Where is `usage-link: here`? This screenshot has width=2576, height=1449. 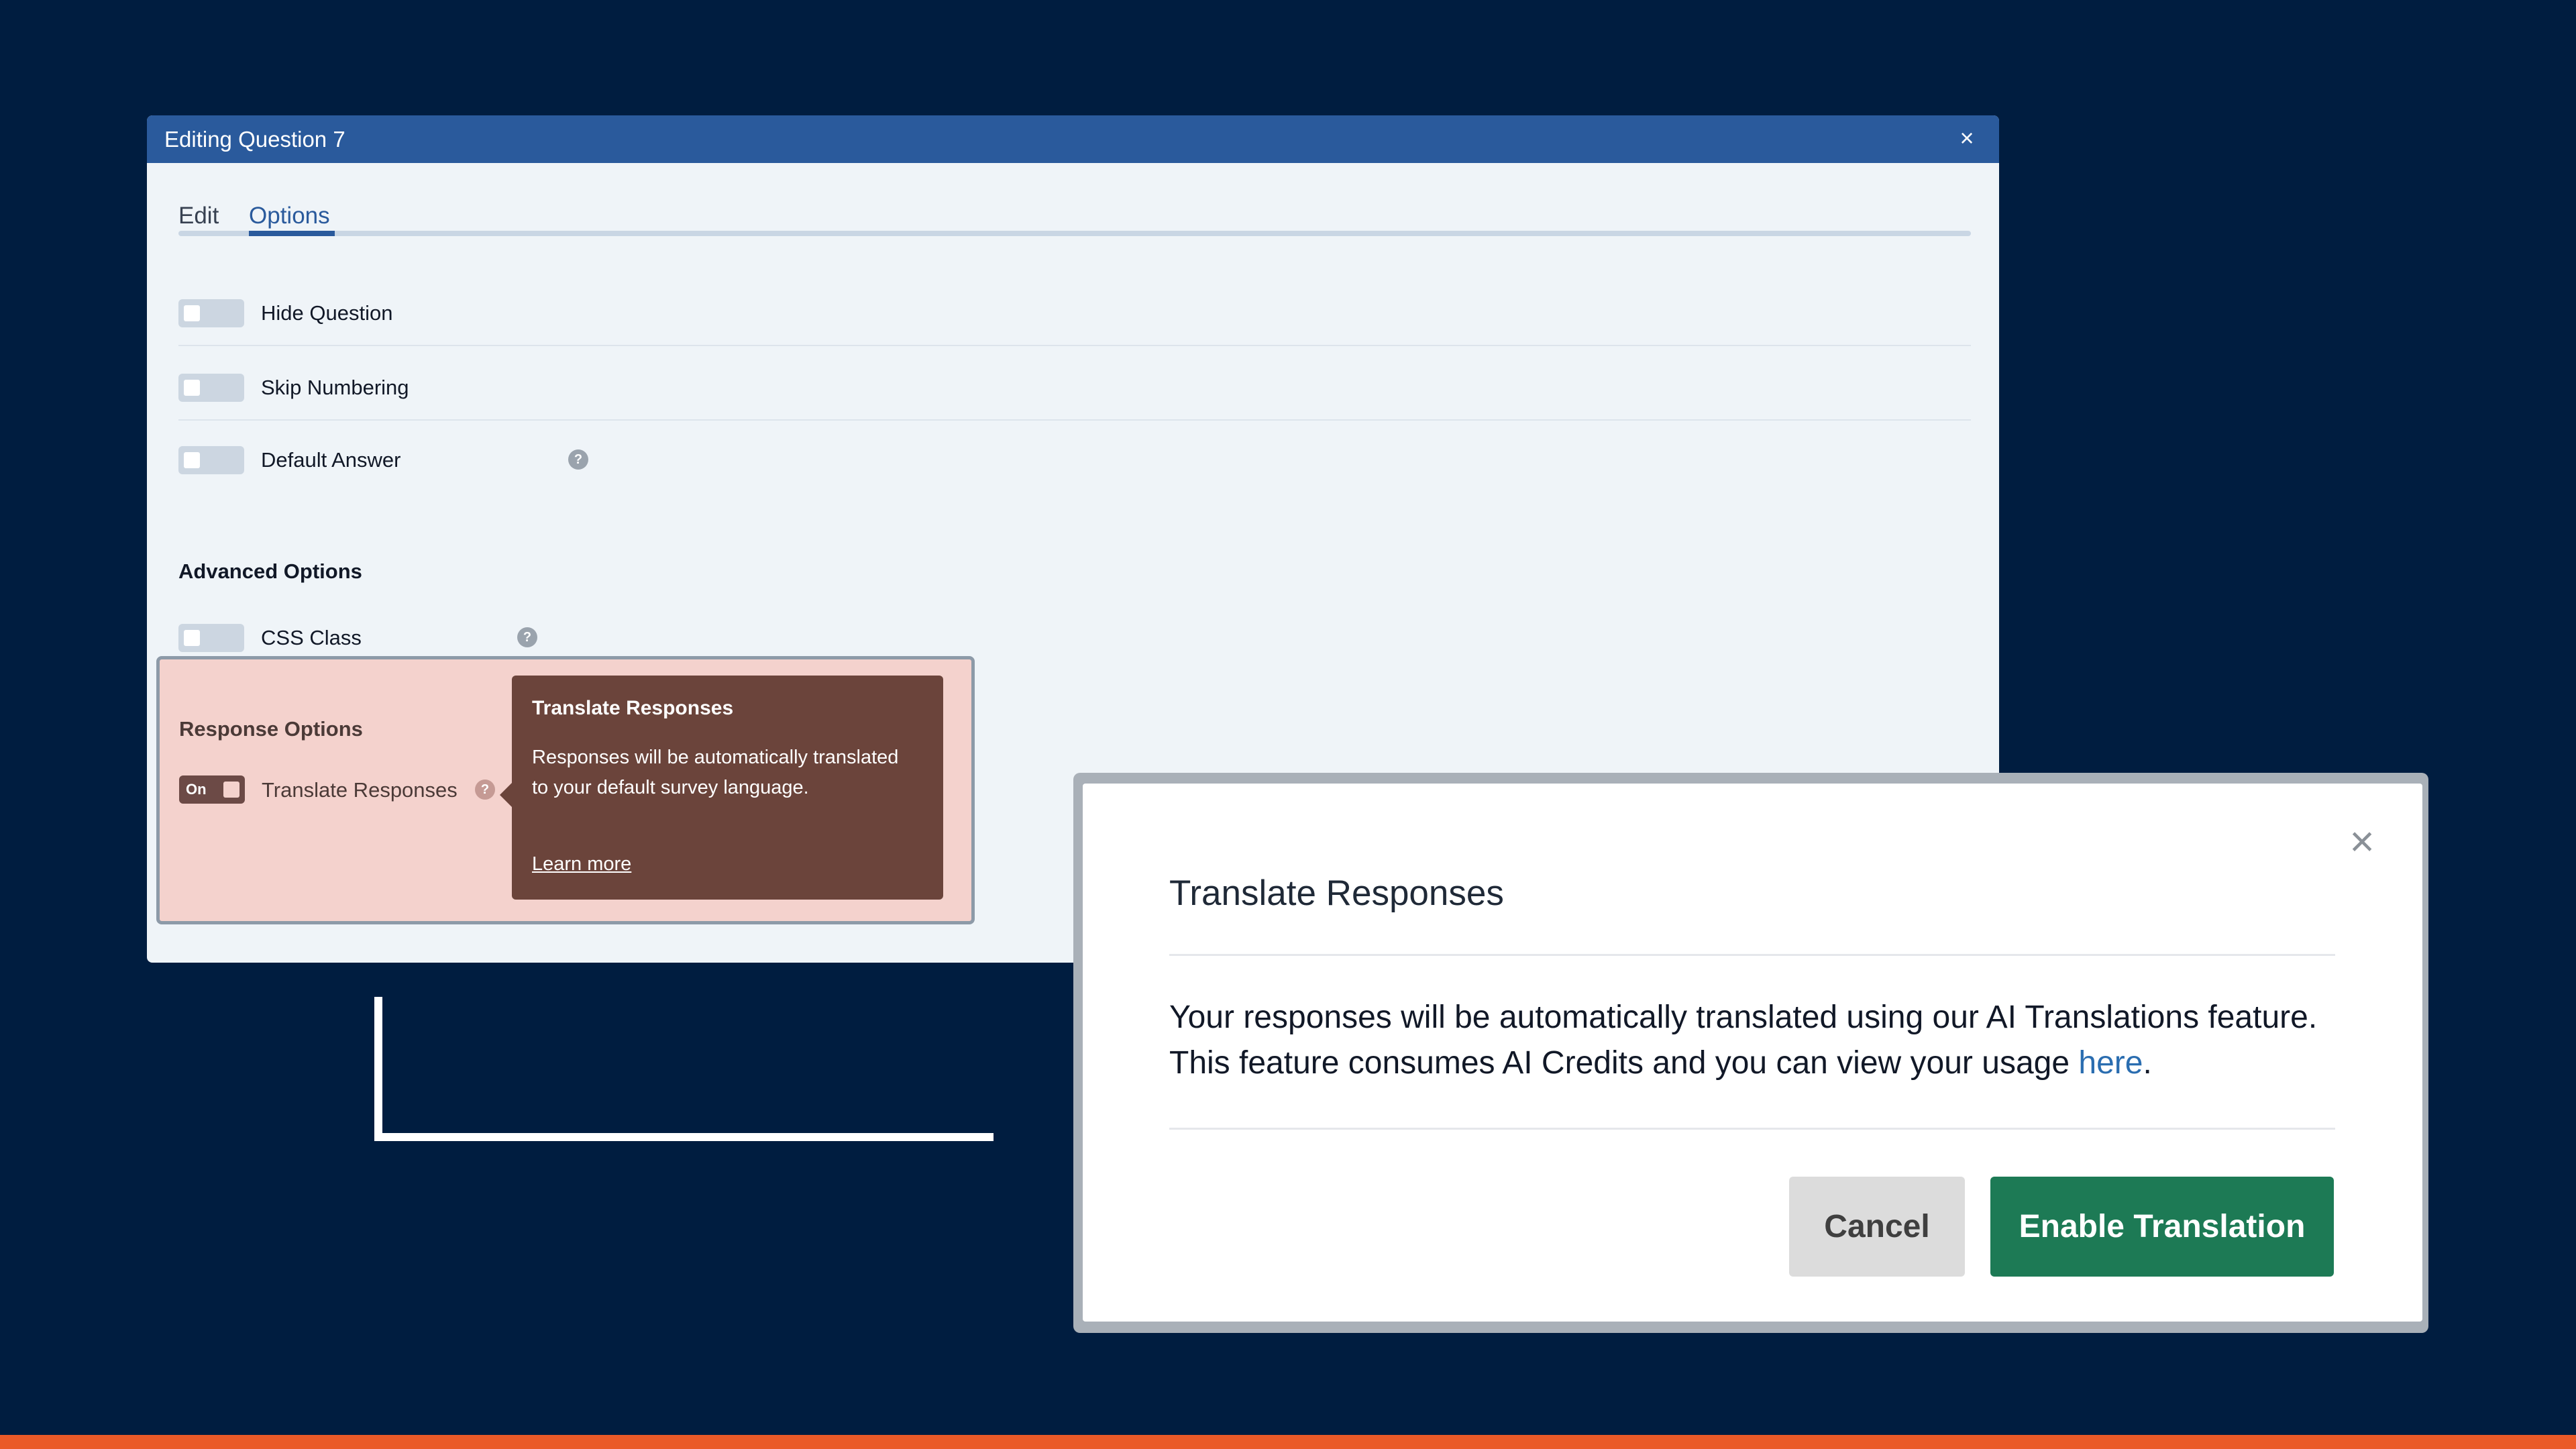
usage-link: here is located at coordinates (2110, 1063).